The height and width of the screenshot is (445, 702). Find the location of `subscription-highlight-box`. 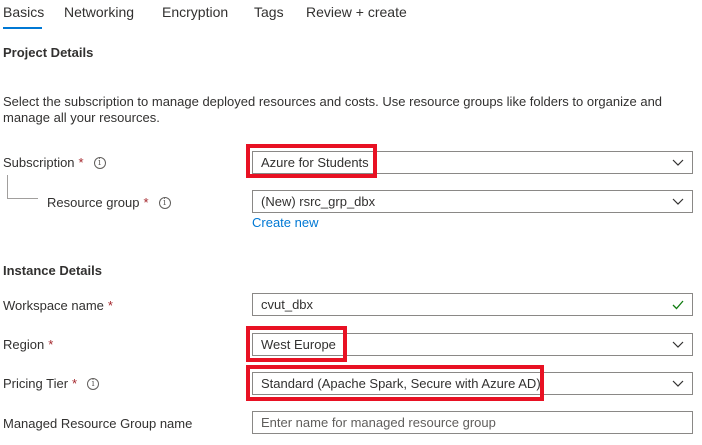

subscription-highlight-box is located at coordinates (311, 161).